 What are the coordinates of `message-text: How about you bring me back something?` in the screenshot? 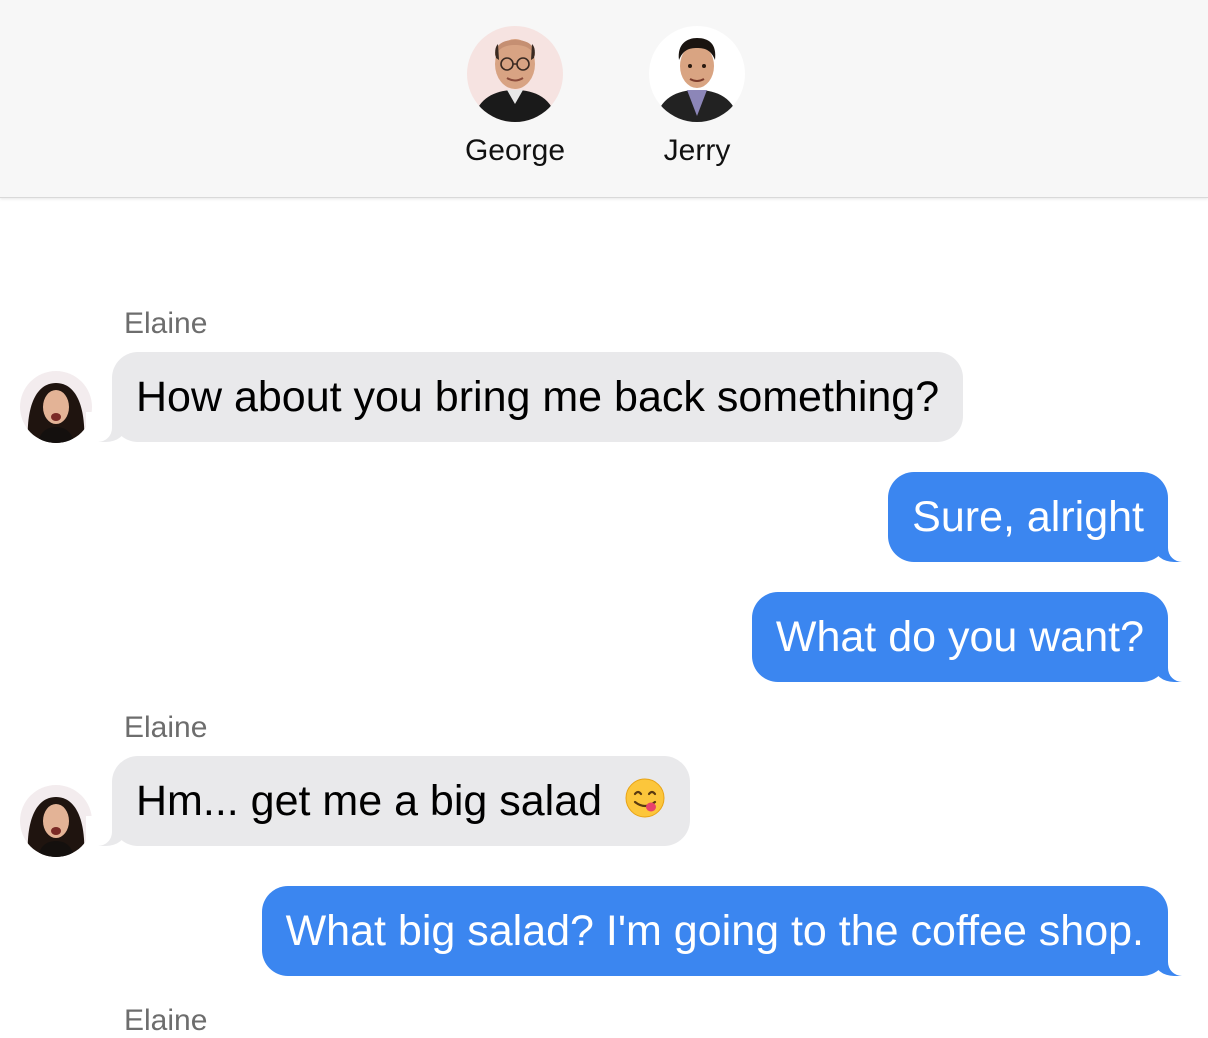 It's located at (538, 397).